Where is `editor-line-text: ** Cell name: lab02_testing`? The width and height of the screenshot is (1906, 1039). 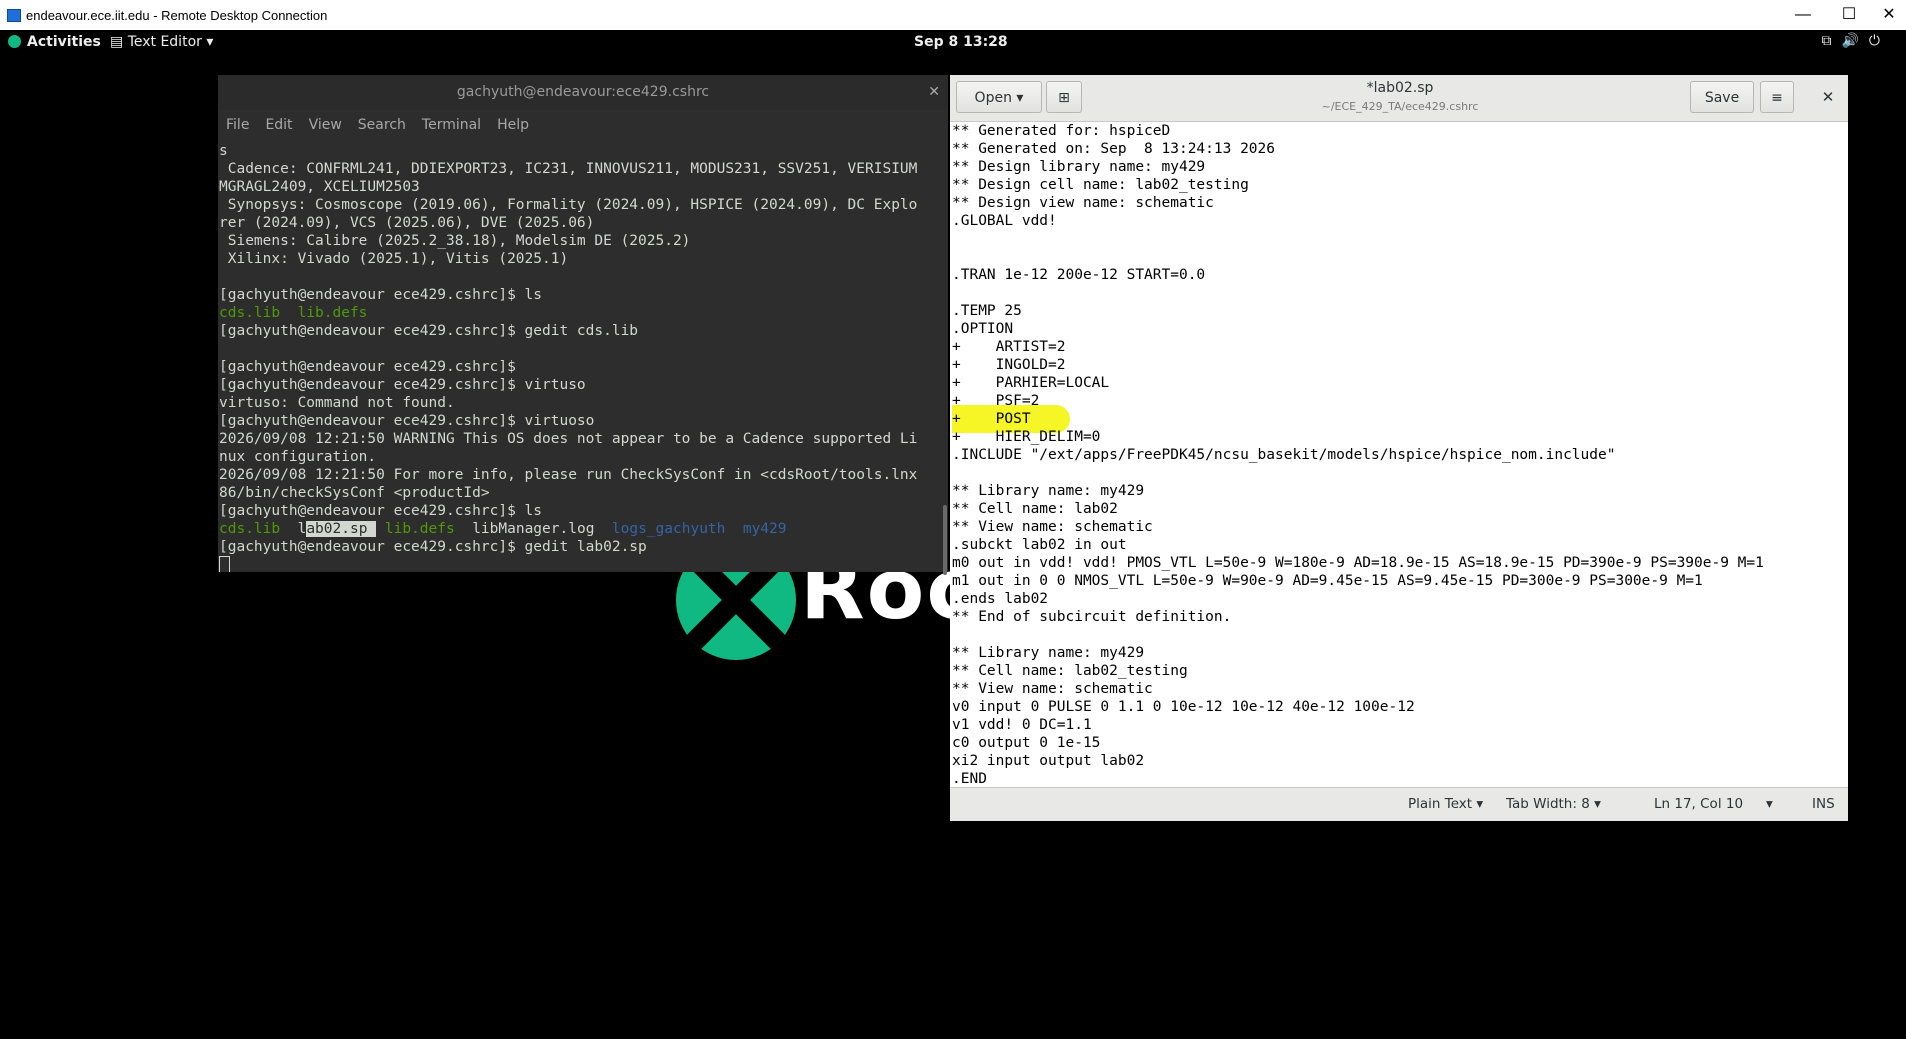 editor-line-text: ** Cell name: lab02_testing is located at coordinates (1070, 671).